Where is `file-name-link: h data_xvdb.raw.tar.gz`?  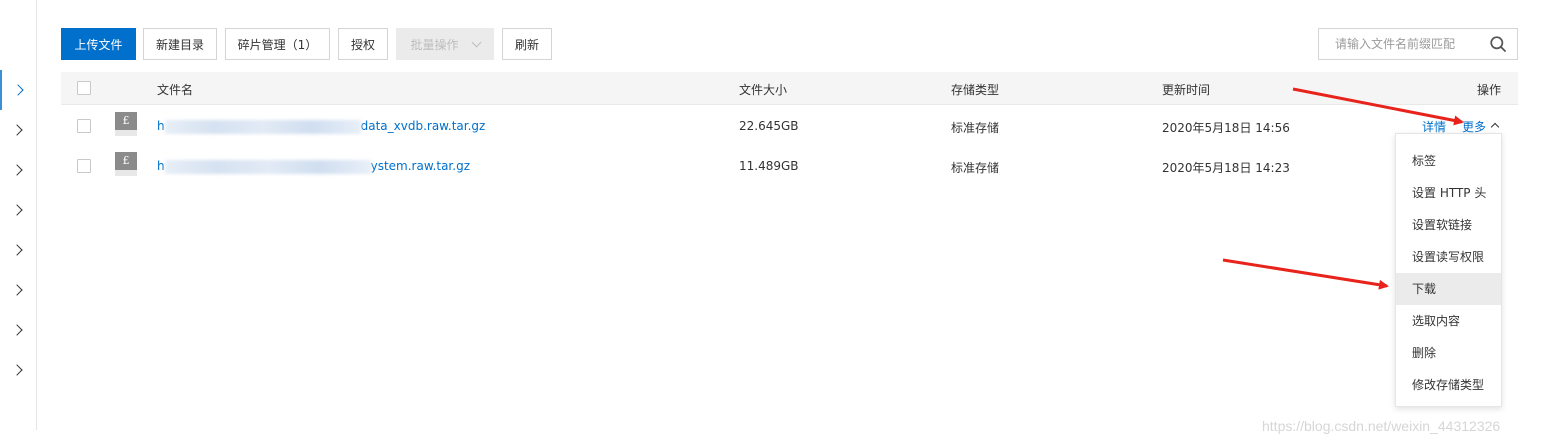 file-name-link: h data_xvdb.raw.tar.gz is located at coordinates (321, 126).